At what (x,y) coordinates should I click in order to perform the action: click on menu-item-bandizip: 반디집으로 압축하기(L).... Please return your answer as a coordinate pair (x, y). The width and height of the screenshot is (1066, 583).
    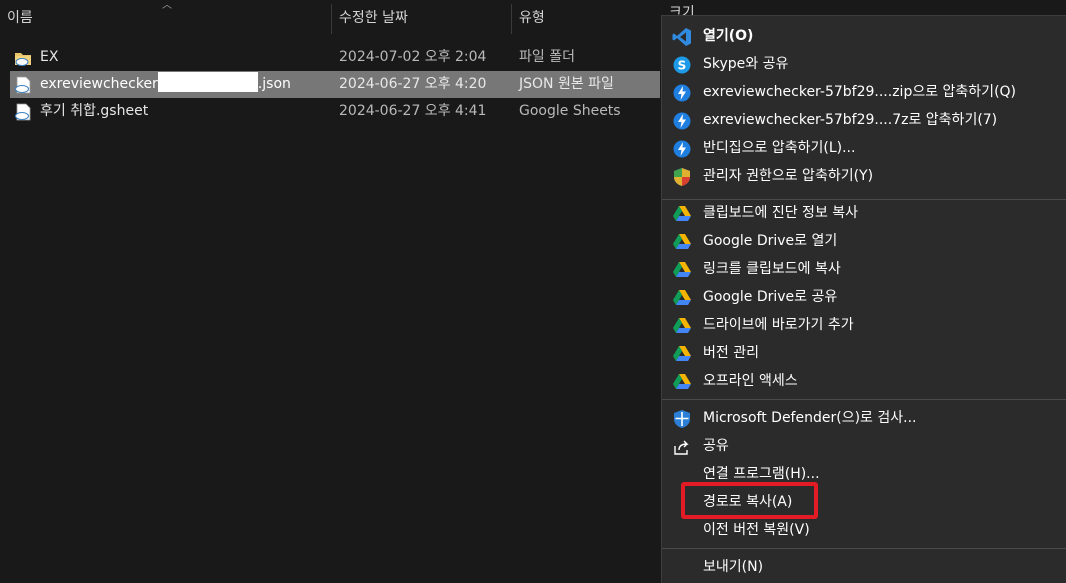
    Looking at the image, I should click on (864, 148).